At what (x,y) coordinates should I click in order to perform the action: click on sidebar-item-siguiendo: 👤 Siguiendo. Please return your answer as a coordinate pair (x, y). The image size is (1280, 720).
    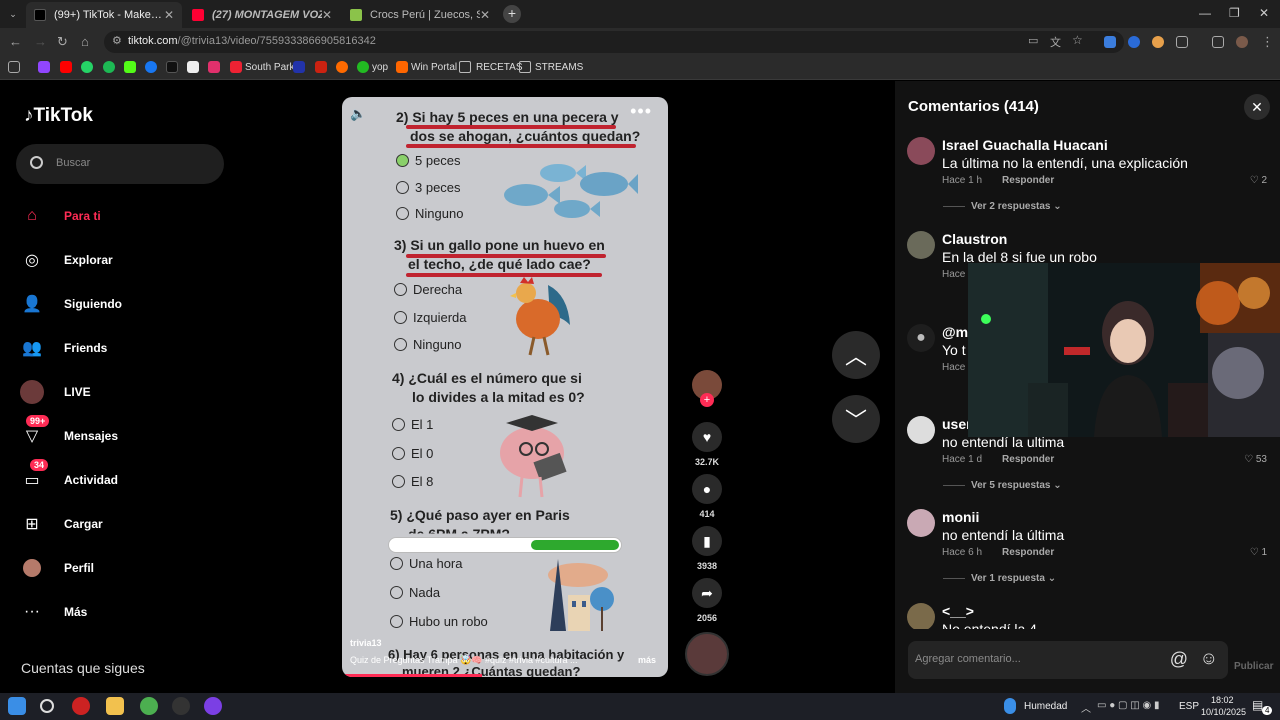
    Looking at the image, I should click on (71, 304).